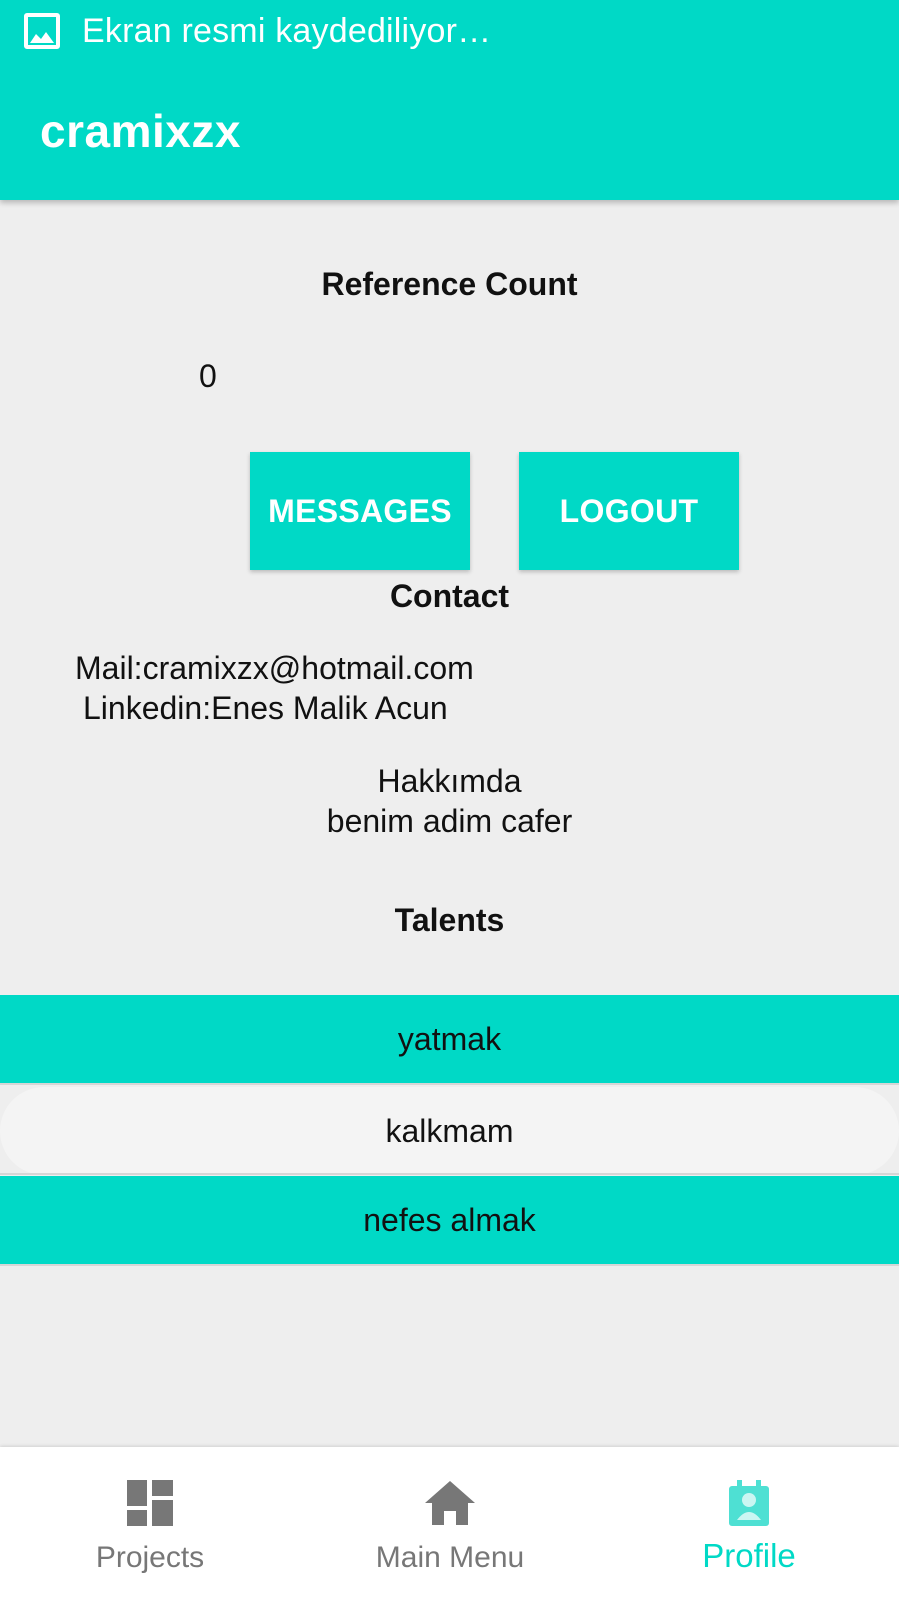  I want to click on talent-item: yatmak, so click(449, 1039).